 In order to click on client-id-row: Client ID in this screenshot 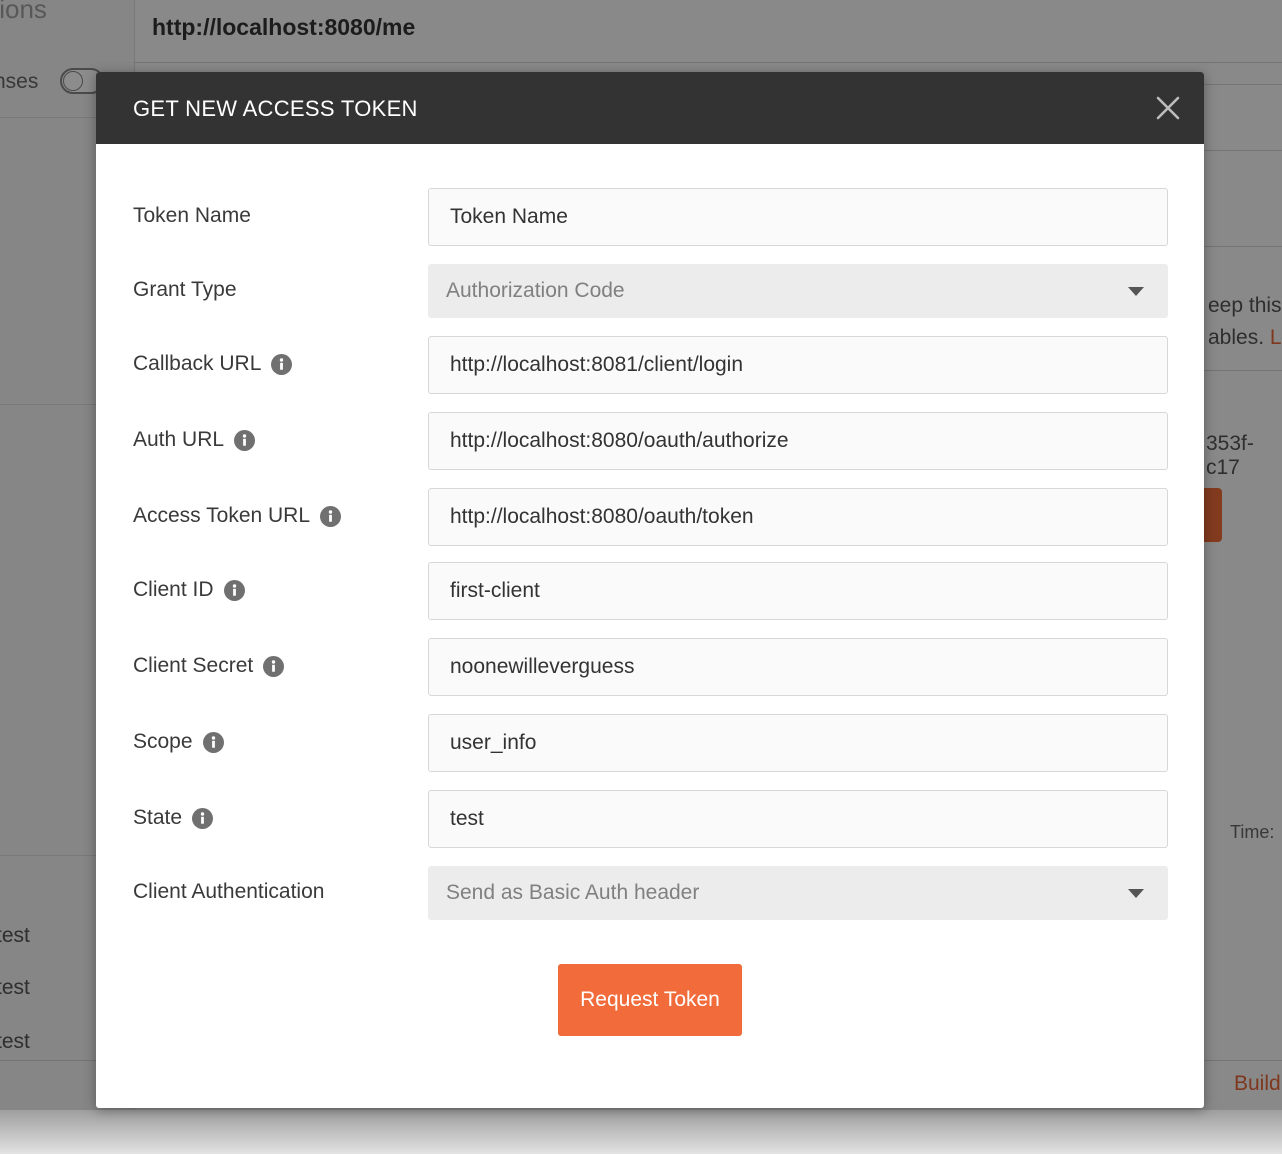, I will do `click(650, 591)`.